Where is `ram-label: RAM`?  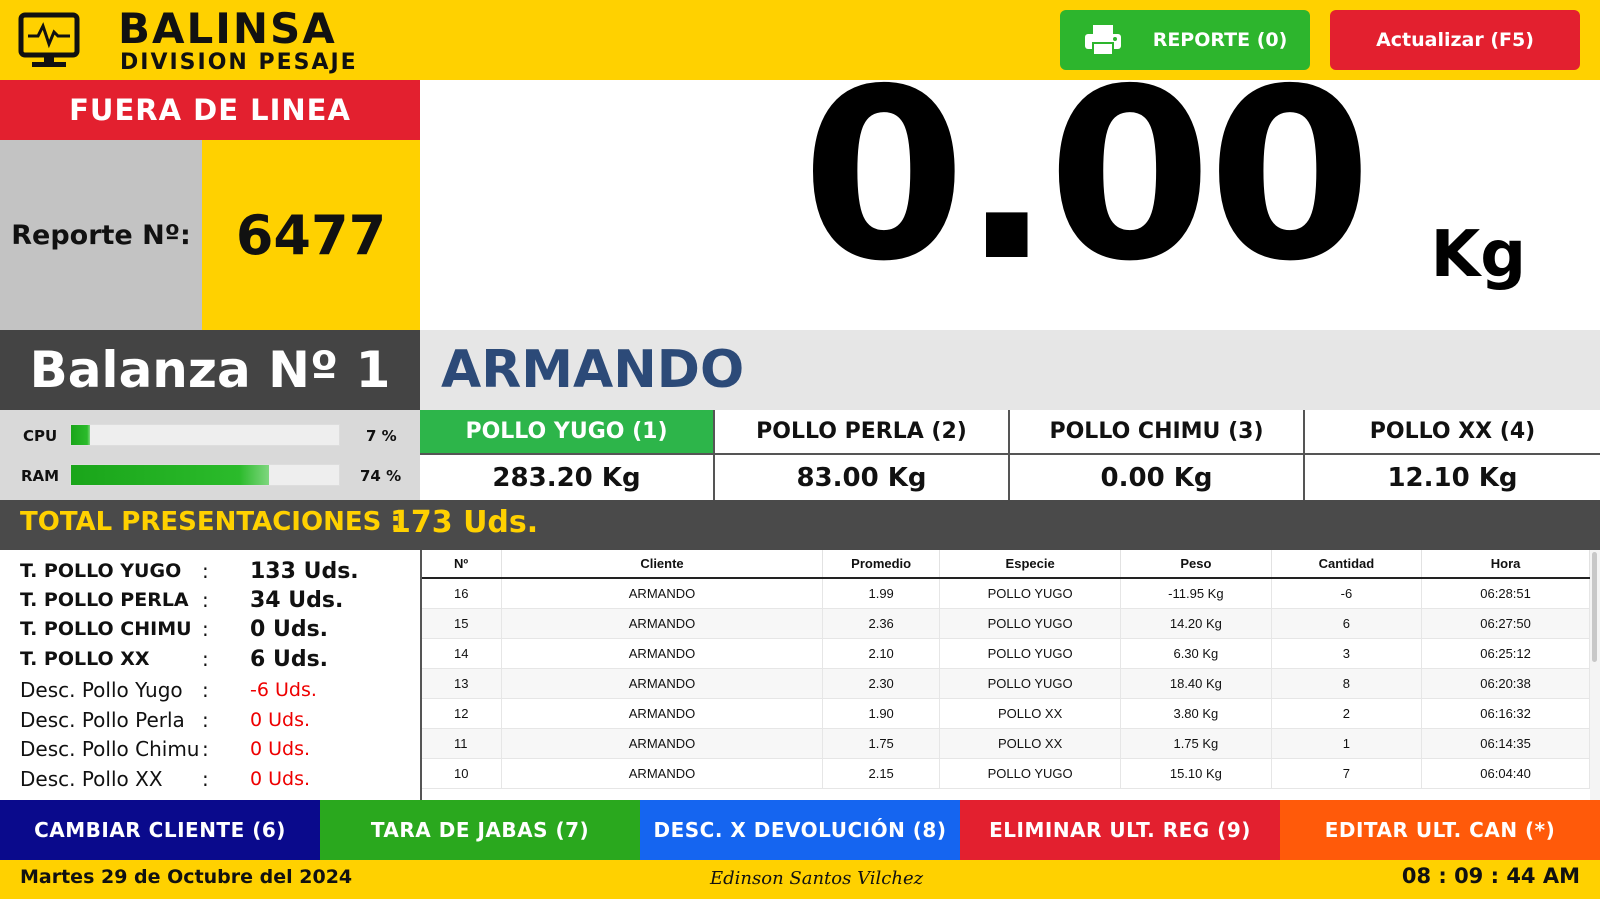 ram-label: RAM is located at coordinates (40, 476).